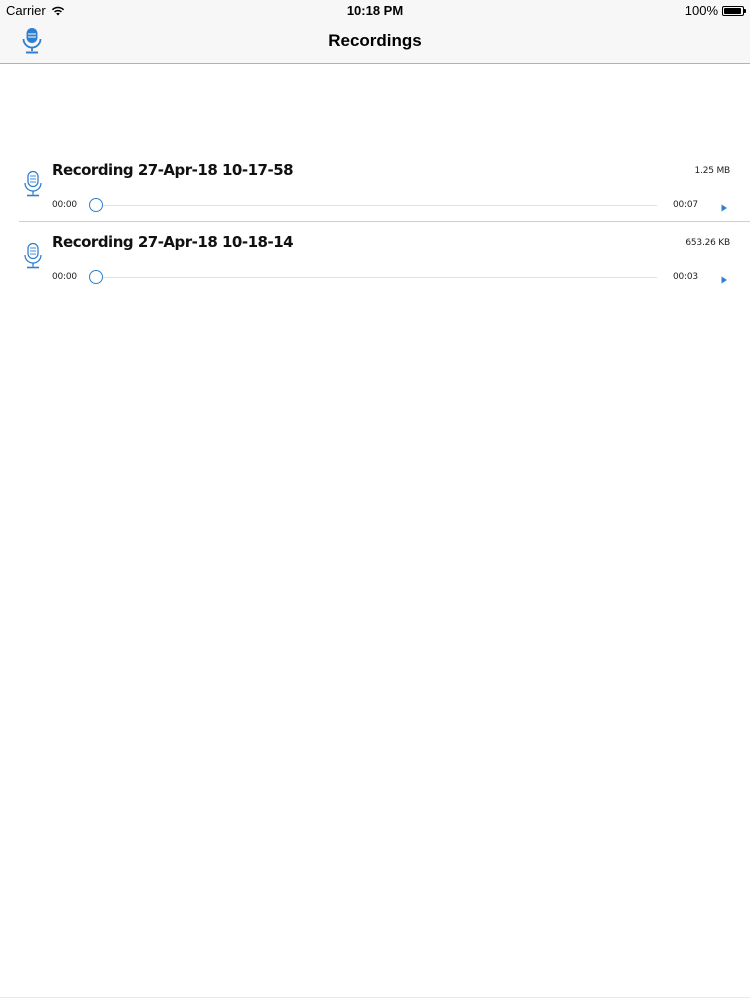 The image size is (750, 1000). Describe the element at coordinates (173, 170) in the screenshot. I see `recording-title: Recording 27-Apr-18 10-17-58` at that location.